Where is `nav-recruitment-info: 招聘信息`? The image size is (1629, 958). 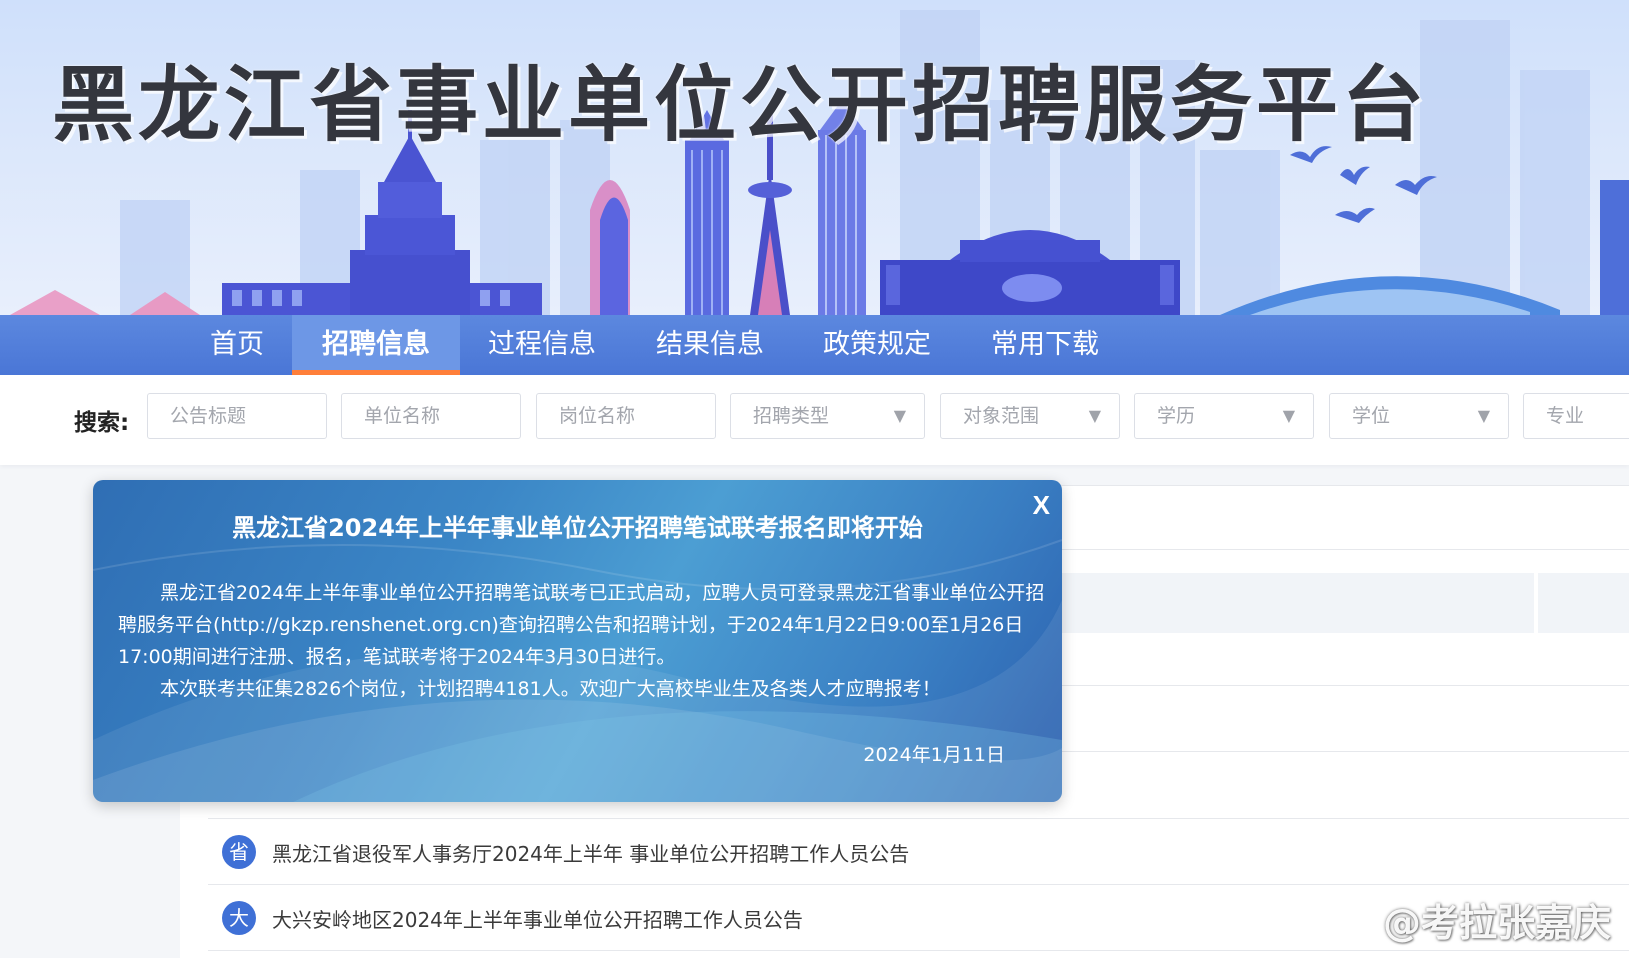 nav-recruitment-info: 招聘信息 is located at coordinates (376, 345).